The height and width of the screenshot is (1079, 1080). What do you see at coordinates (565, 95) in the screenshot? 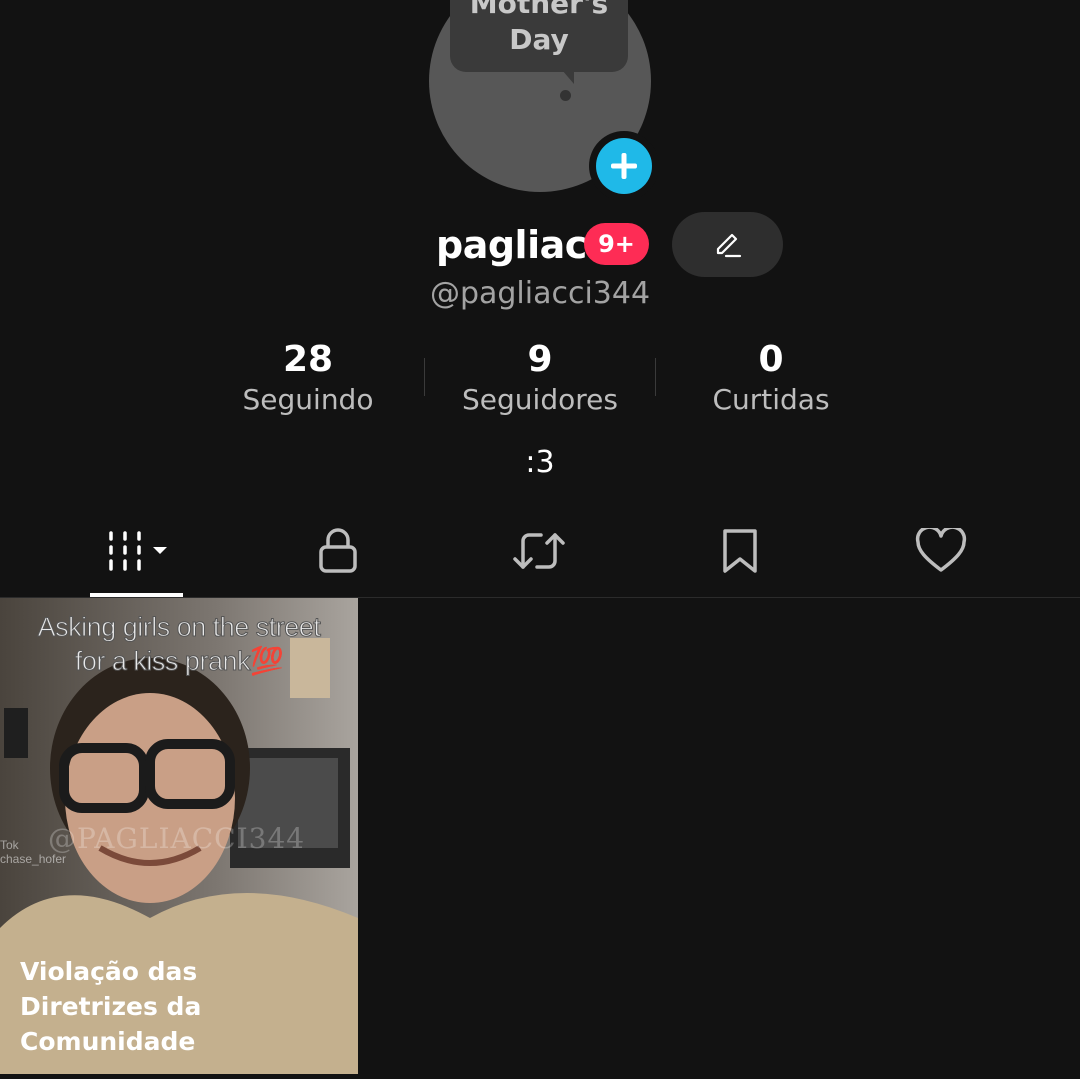
I see `story-note-dot` at bounding box center [565, 95].